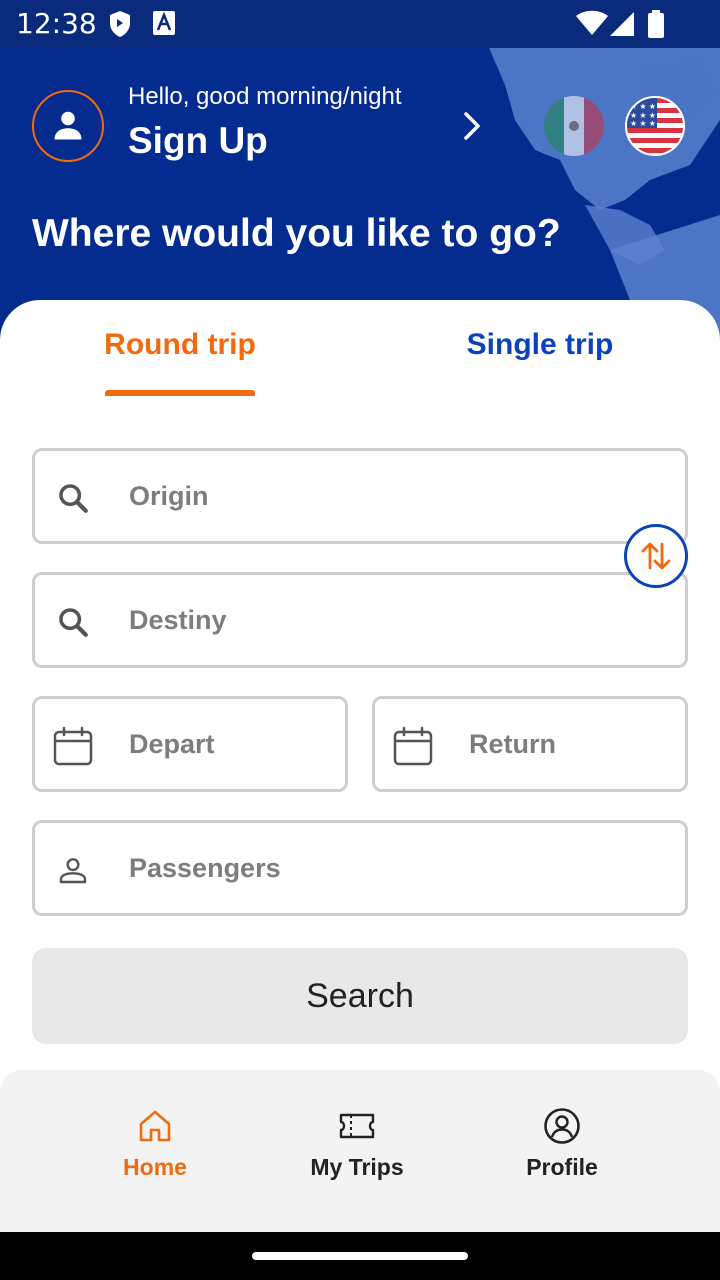 This screenshot has width=720, height=1280. I want to click on swap-locations-button, so click(656, 556).